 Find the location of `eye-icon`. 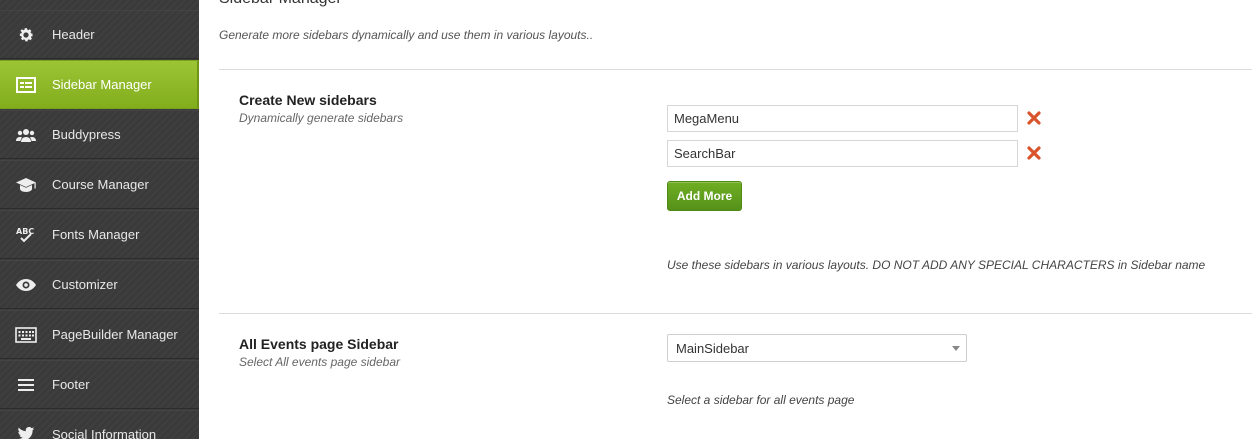

eye-icon is located at coordinates (26, 285).